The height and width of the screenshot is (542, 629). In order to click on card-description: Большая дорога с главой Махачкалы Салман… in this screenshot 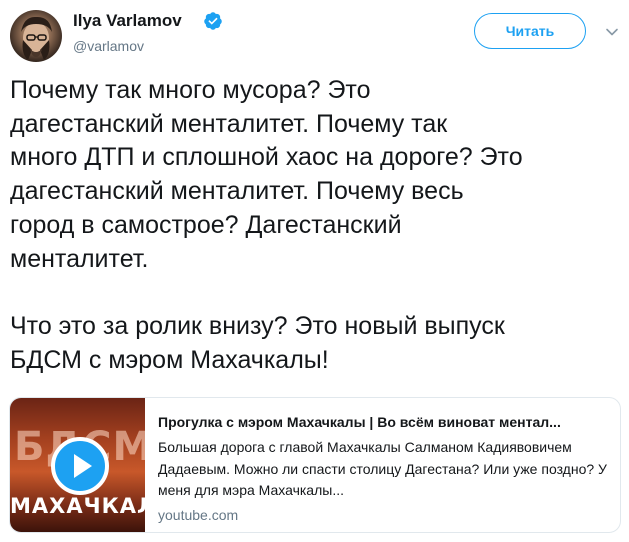, I will do `click(382, 468)`.